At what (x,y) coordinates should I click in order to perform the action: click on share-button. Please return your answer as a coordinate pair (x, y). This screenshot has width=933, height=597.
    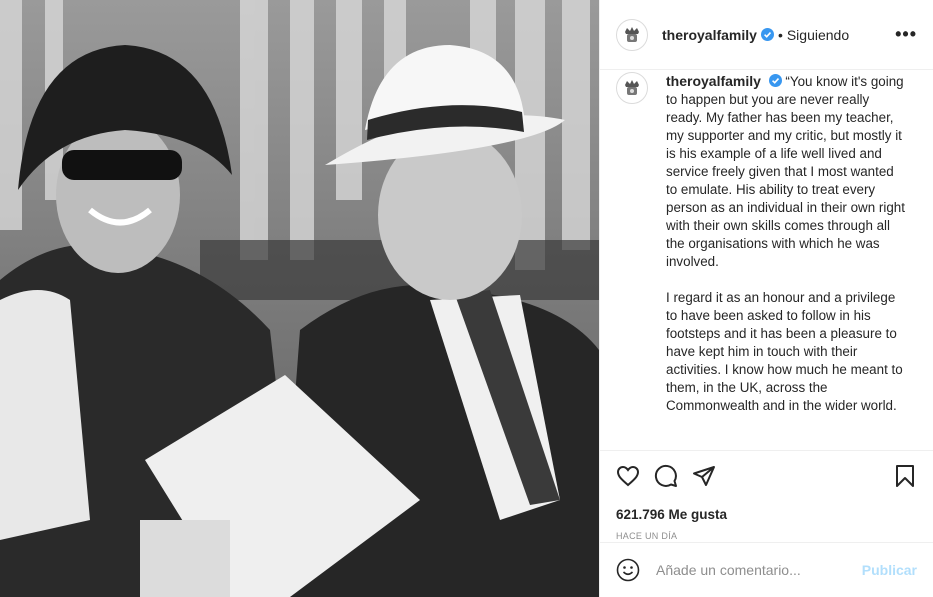
    Looking at the image, I should click on (704, 476).